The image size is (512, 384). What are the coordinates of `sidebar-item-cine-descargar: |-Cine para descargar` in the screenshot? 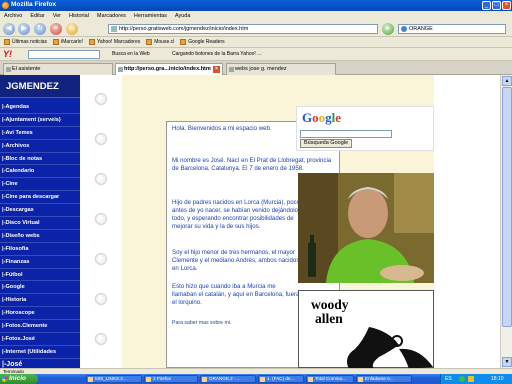 It's located at (40, 198).